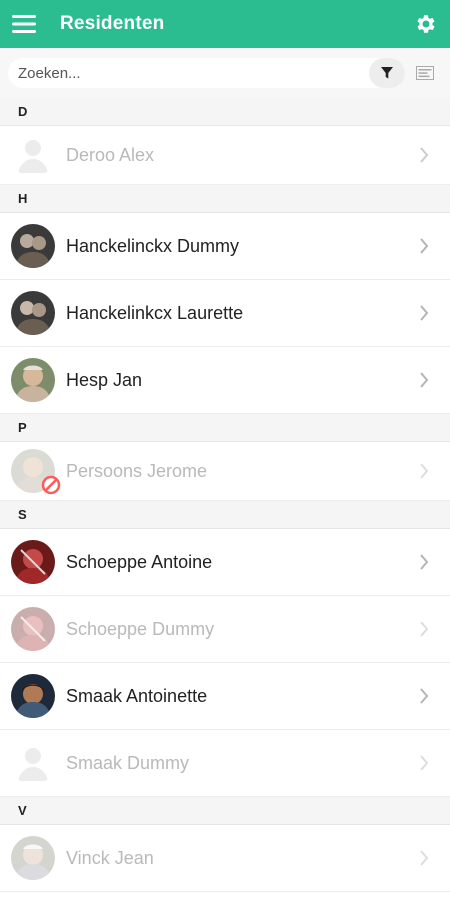  I want to click on settings-button, so click(426, 24).